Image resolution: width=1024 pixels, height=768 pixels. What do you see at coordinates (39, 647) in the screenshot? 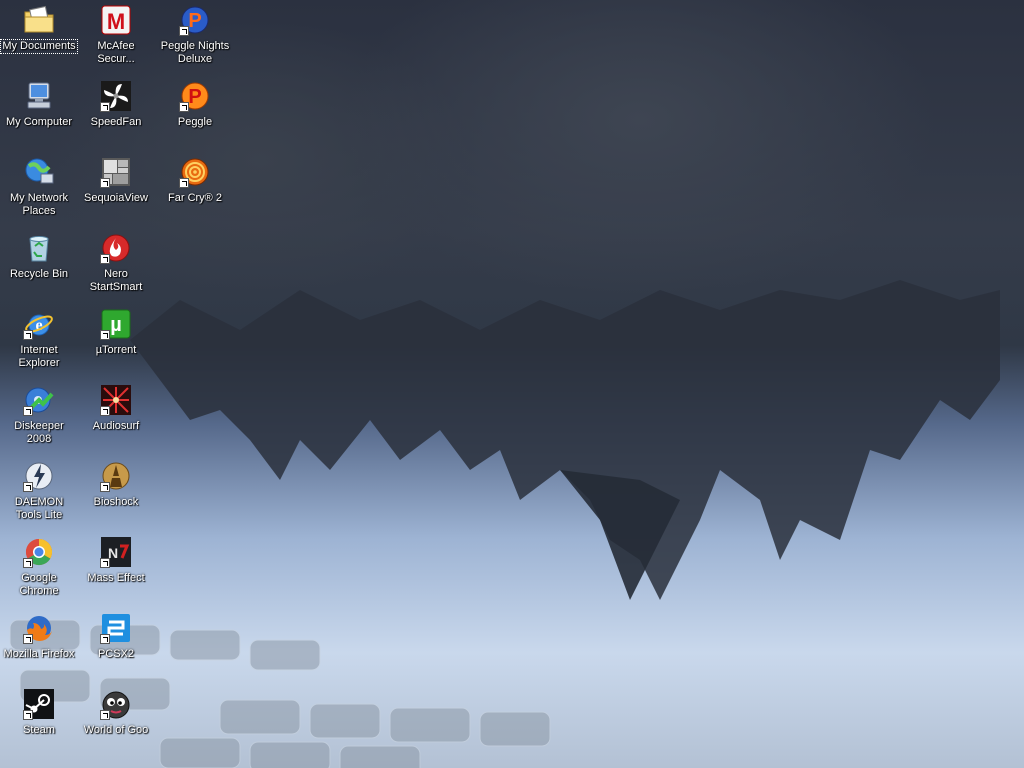
I see `desktop-icon-mozilla-firefox: Mozilla Firefox` at bounding box center [39, 647].